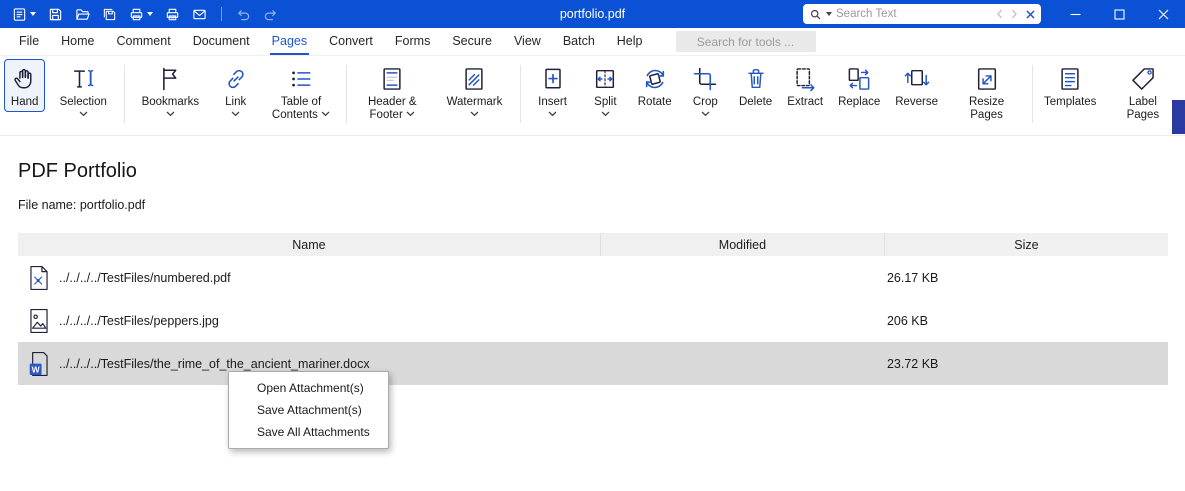 The image size is (1185, 491). What do you see at coordinates (170, 79) in the screenshot?
I see `bookmarks-icon` at bounding box center [170, 79].